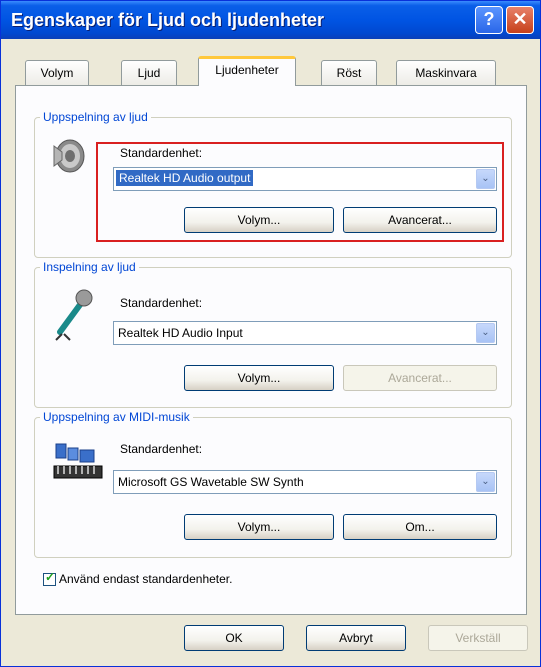 The height and width of the screenshot is (667, 541). What do you see at coordinates (305, 179) in the screenshot?
I see `playback-device-select: Realtek HD Audio output ⌄` at bounding box center [305, 179].